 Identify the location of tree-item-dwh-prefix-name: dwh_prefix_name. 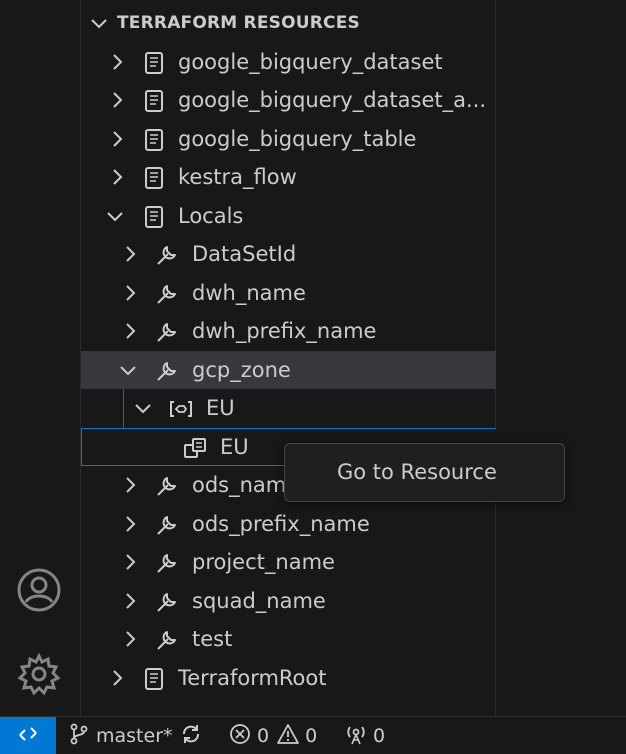
(289, 331).